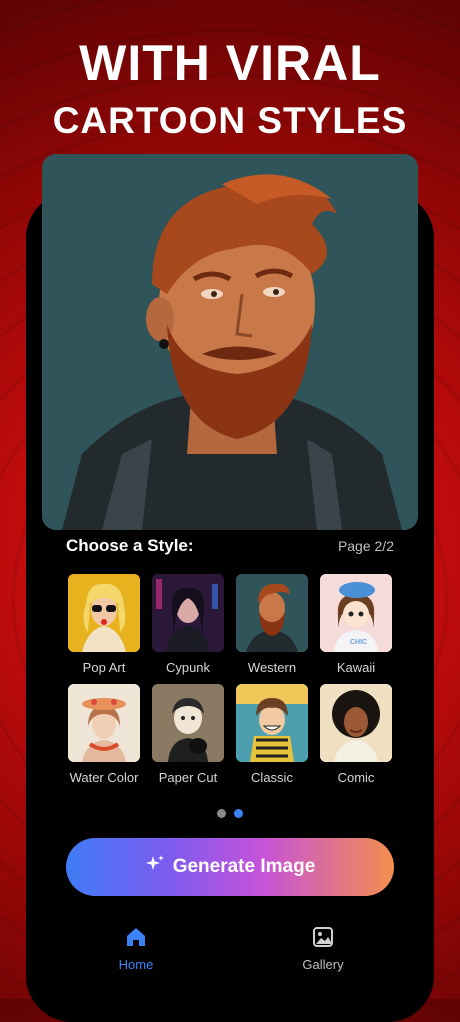  What do you see at coordinates (230, 63) in the screenshot?
I see `headline-line-1: WITH VIRAL` at bounding box center [230, 63].